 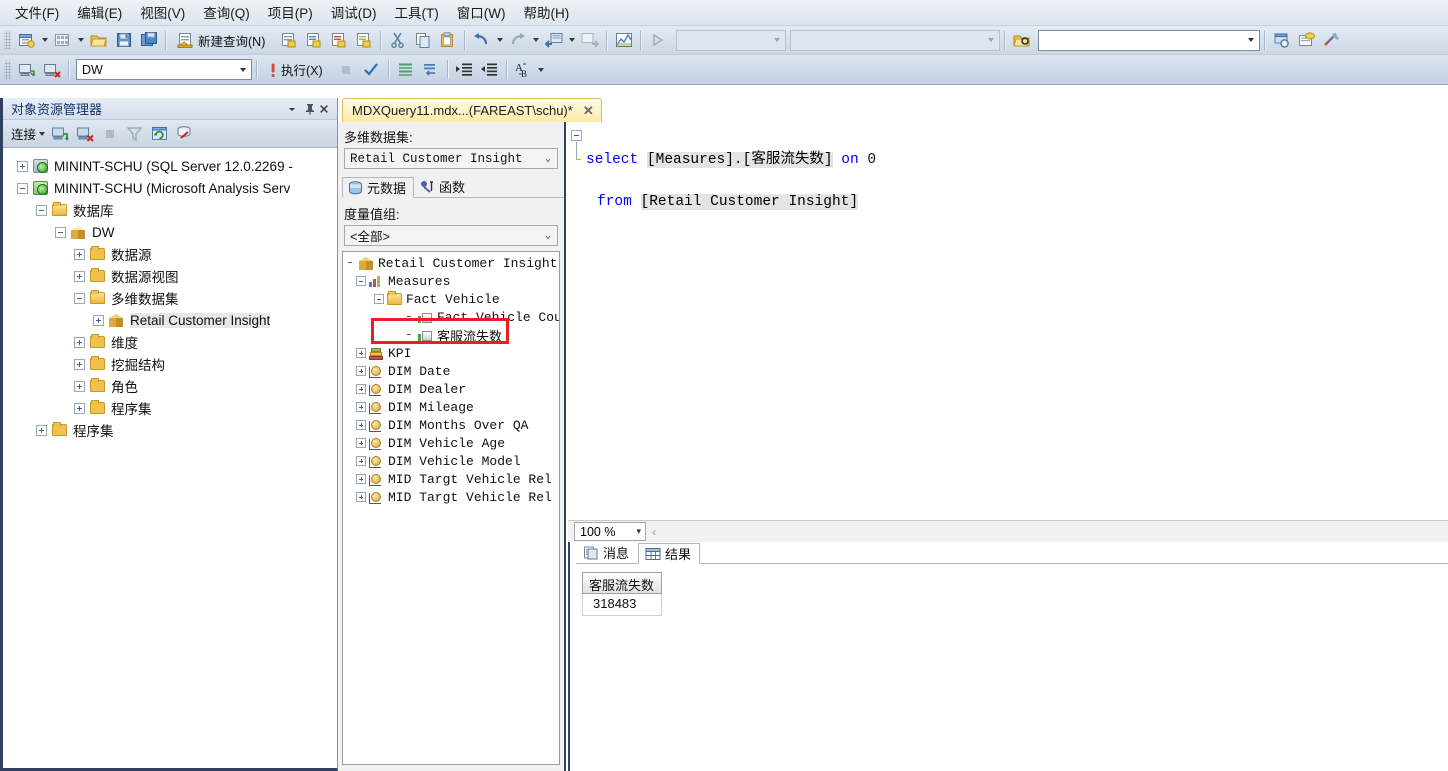 I want to click on close-icon: ✕, so click(x=588, y=111).